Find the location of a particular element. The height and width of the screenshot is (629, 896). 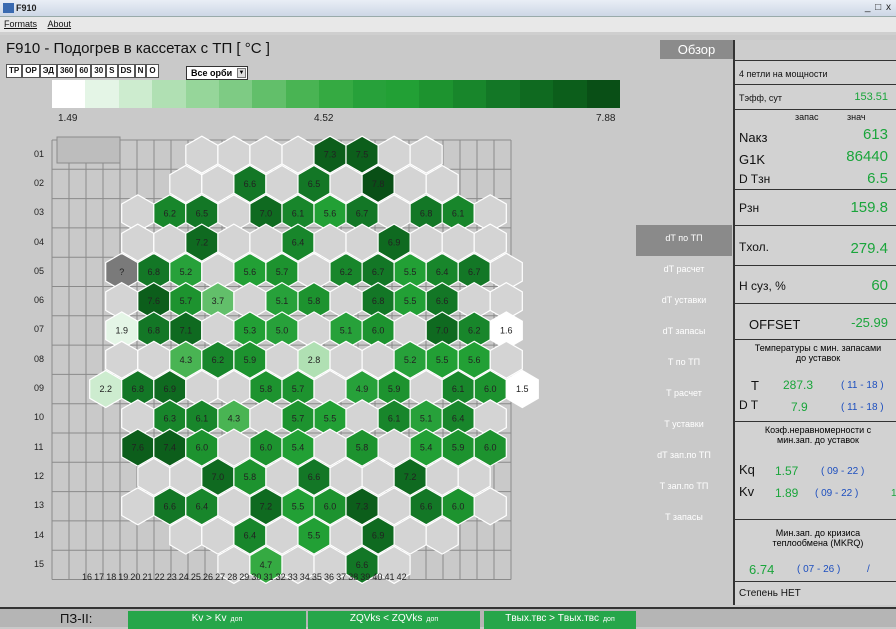

row-label: 10 is located at coordinates (39, 417).